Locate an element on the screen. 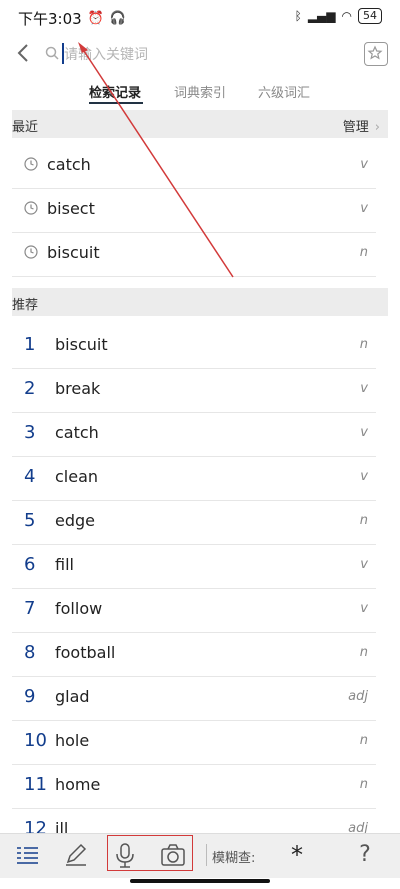  manage-label: 管理 is located at coordinates (355, 127).